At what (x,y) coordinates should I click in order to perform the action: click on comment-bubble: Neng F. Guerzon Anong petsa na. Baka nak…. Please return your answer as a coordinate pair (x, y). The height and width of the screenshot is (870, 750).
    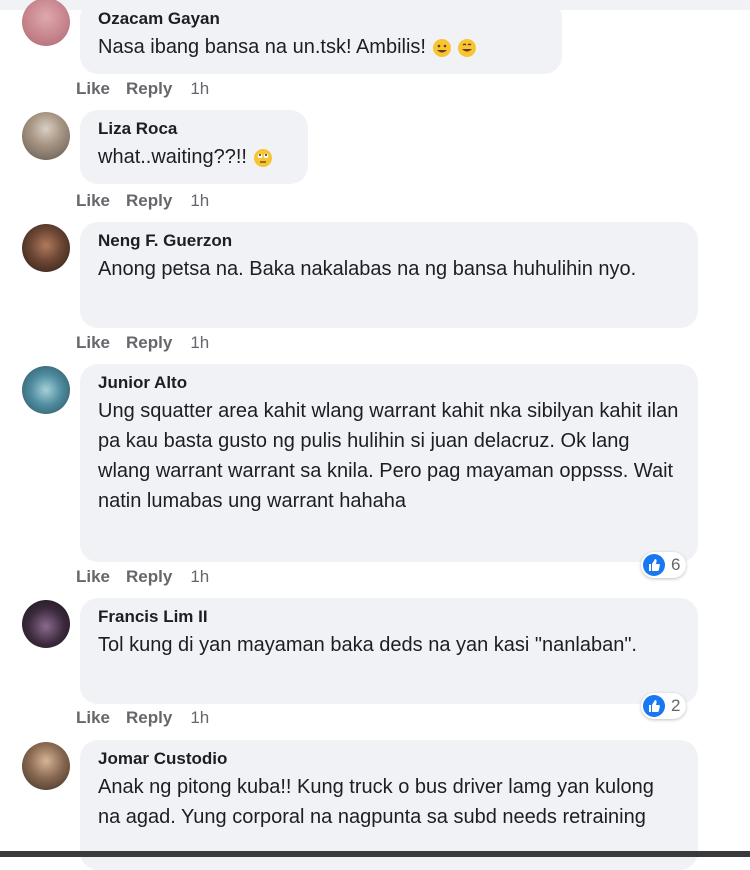
    Looking at the image, I should click on (389, 275).